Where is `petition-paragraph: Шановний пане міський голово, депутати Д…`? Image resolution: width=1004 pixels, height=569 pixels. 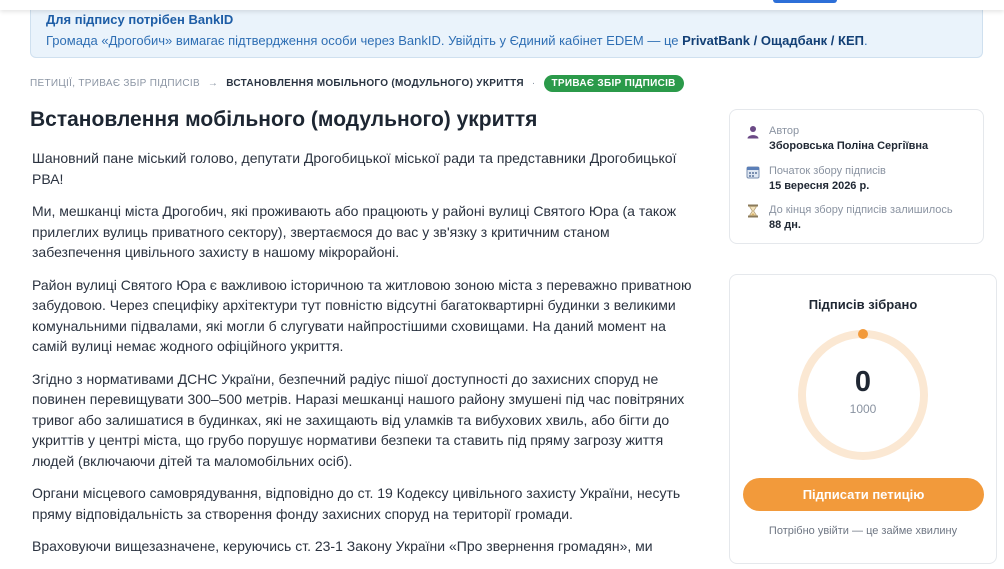 petition-paragraph: Шановний пане міський голово, депутати Д… is located at coordinates (354, 168).